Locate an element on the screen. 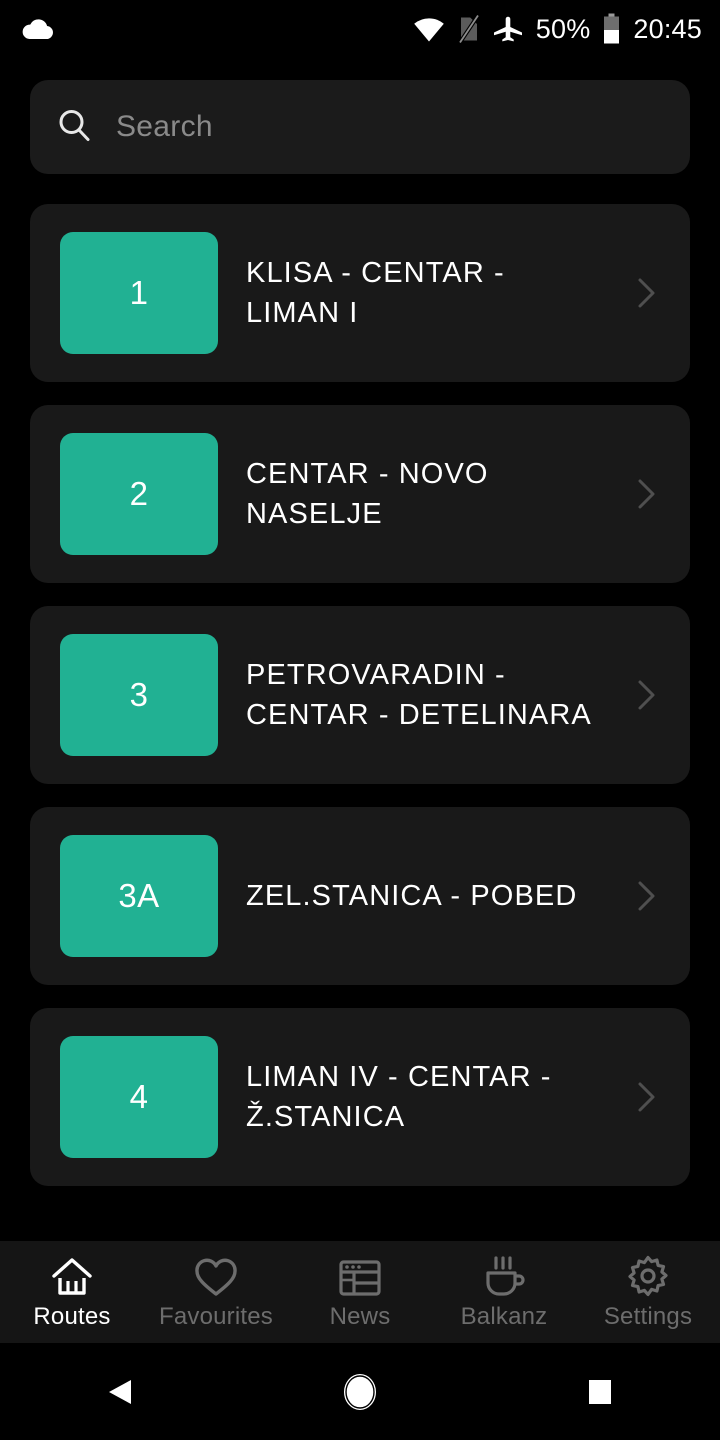 The height and width of the screenshot is (1440, 720). route-name-label: ZEL.STANICA - POBED is located at coordinates (412, 895).